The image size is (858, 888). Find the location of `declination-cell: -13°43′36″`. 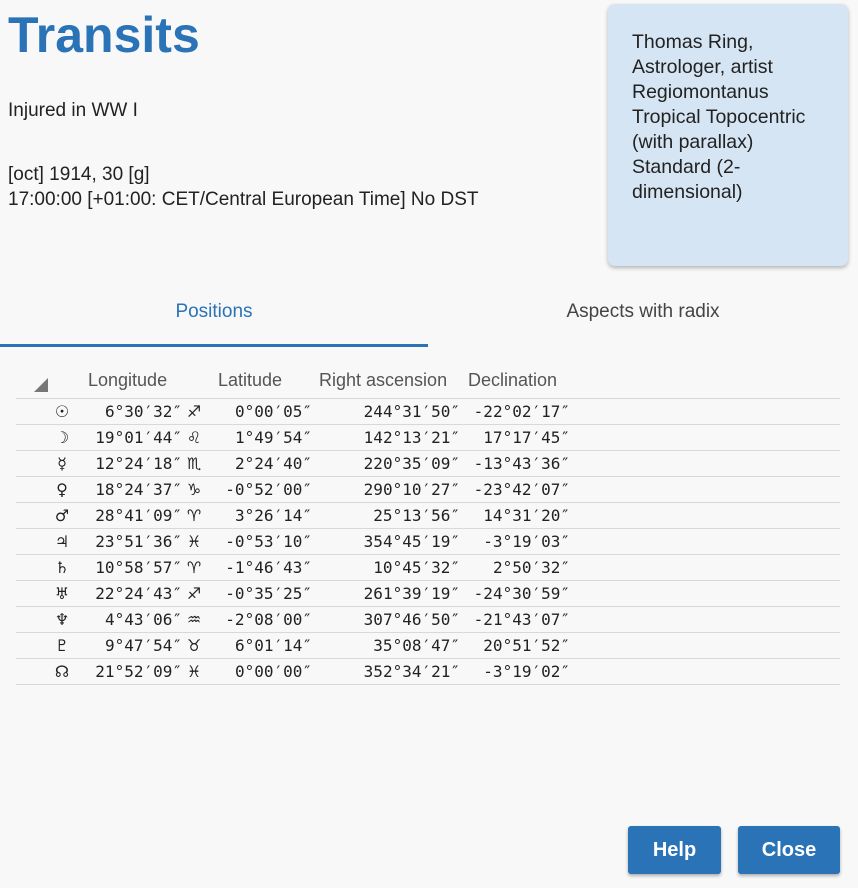

declination-cell: -13°43′36″ is located at coordinates (521, 463).